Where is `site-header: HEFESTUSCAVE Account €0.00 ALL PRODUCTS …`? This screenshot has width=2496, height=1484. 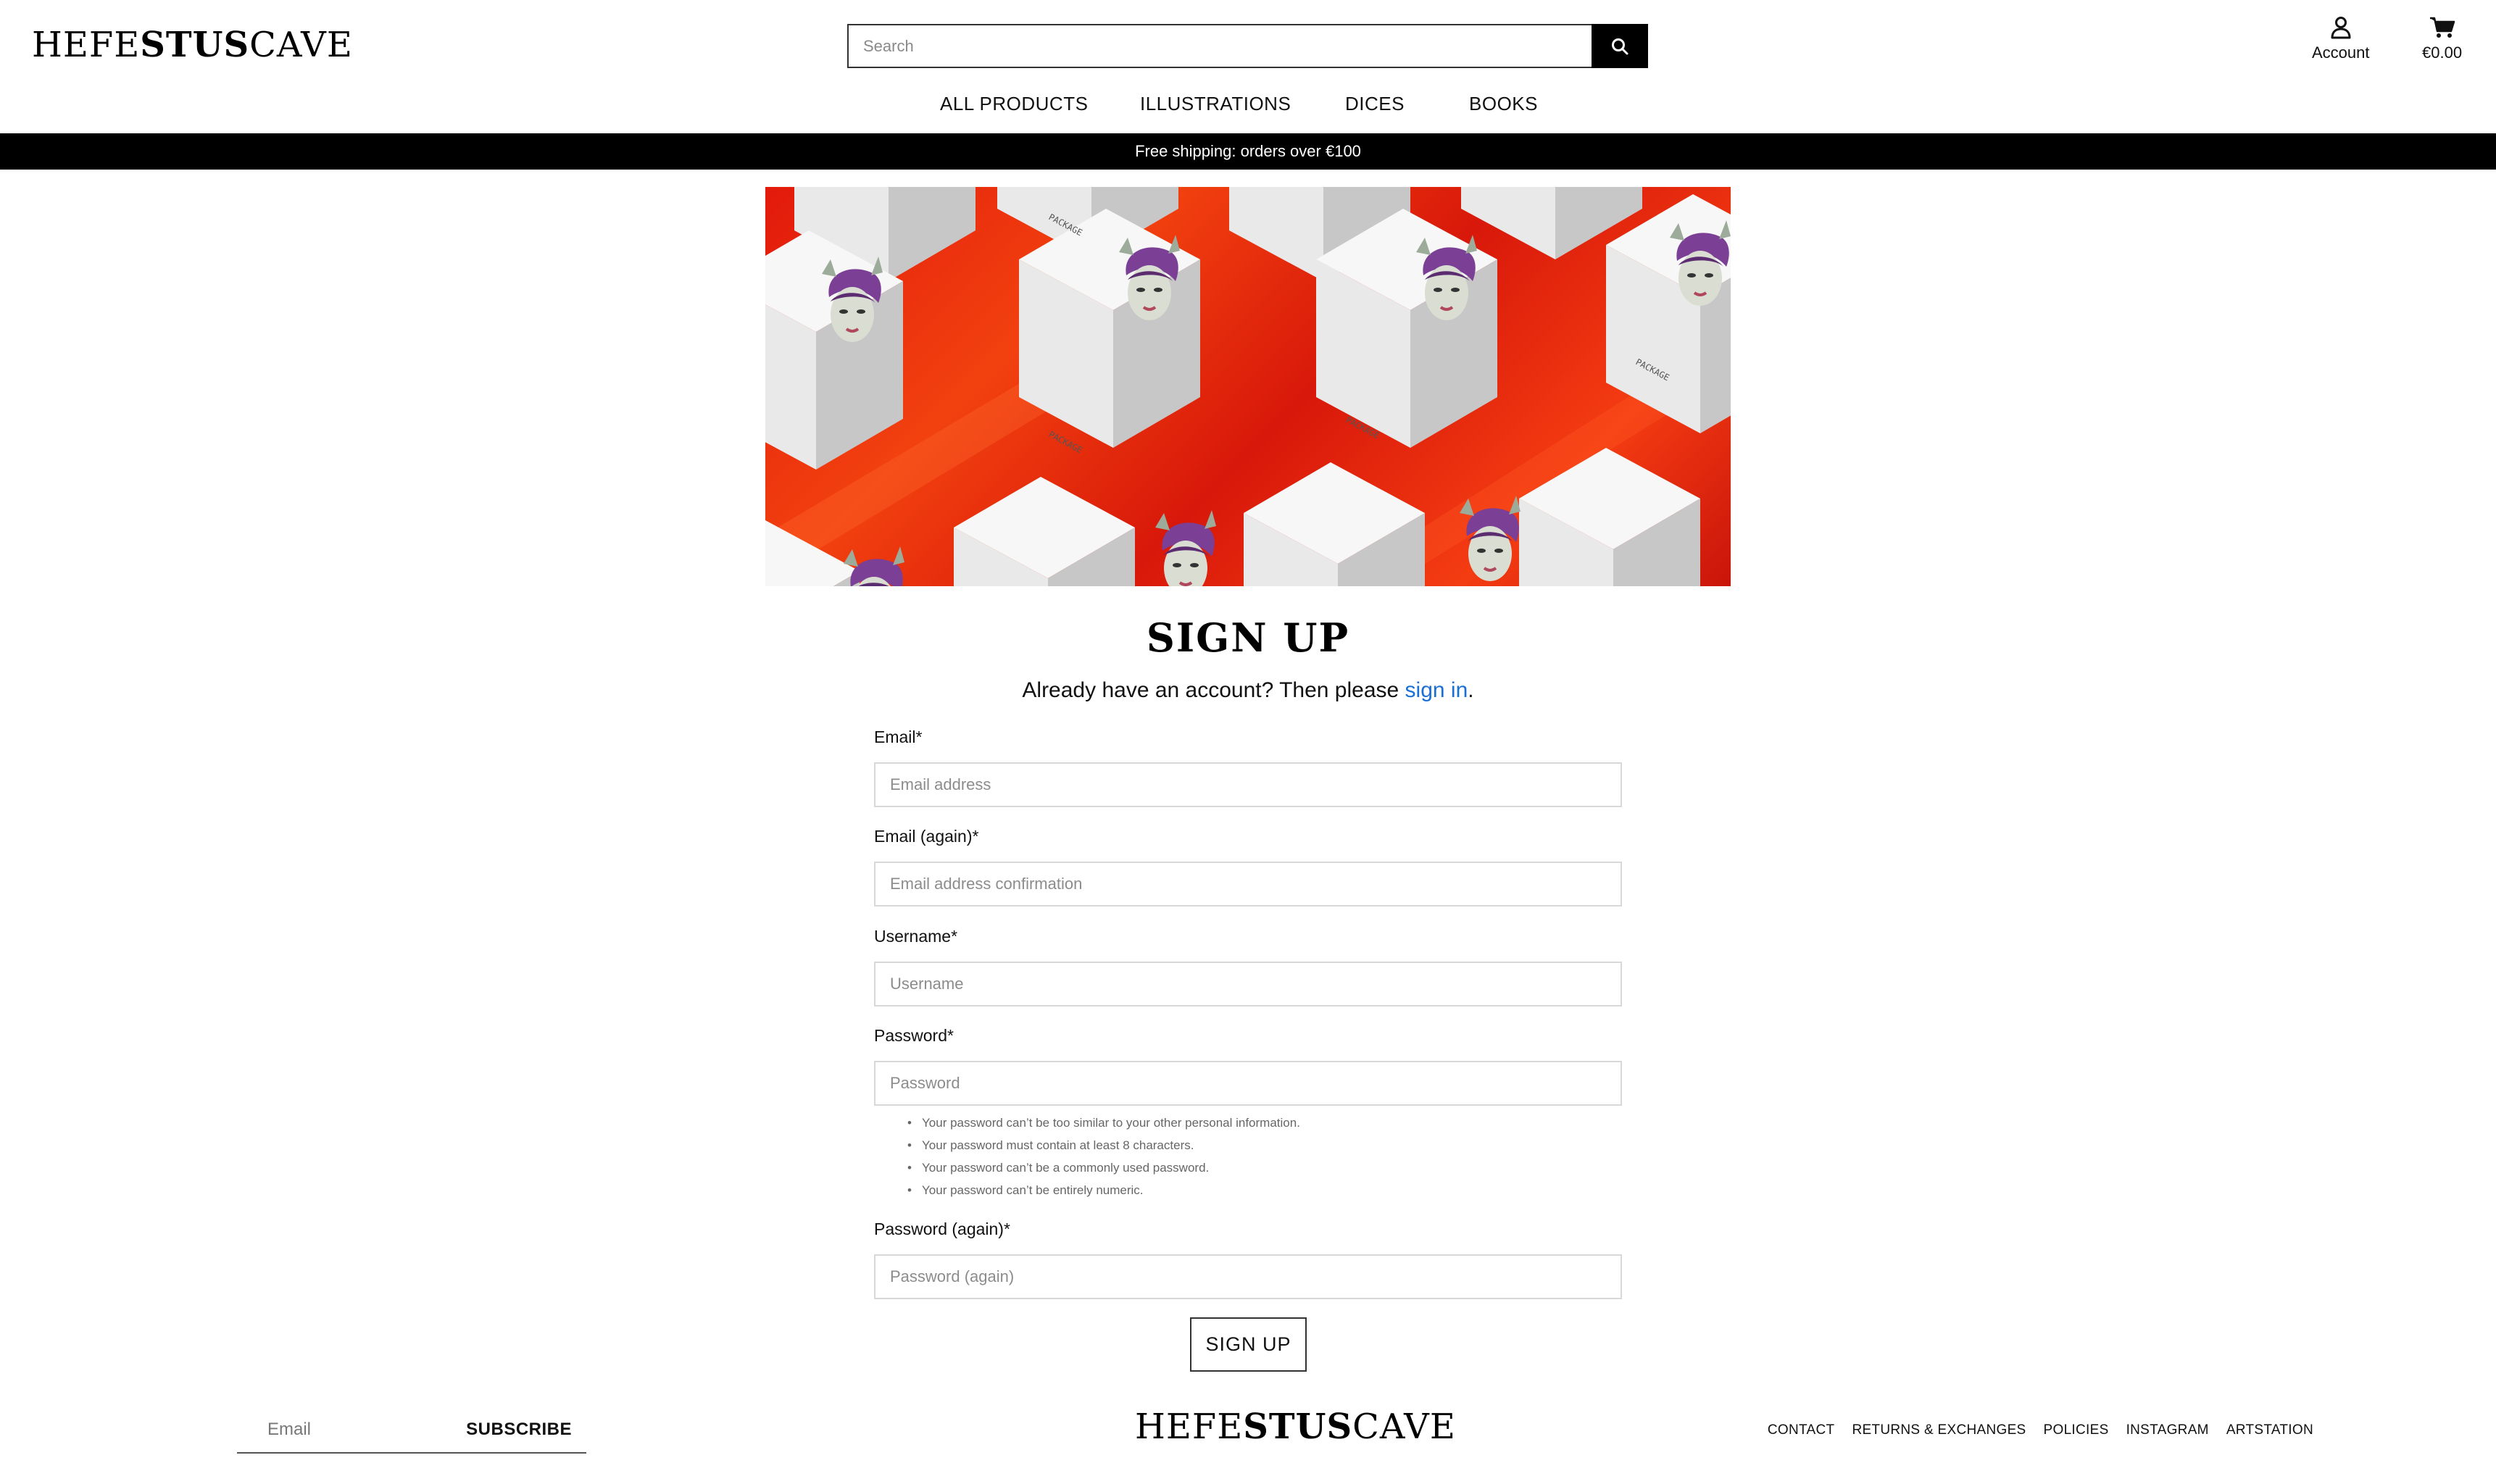 site-header: HEFESTUSCAVE Account €0.00 ALL PRODUCTS … is located at coordinates (1248, 66).